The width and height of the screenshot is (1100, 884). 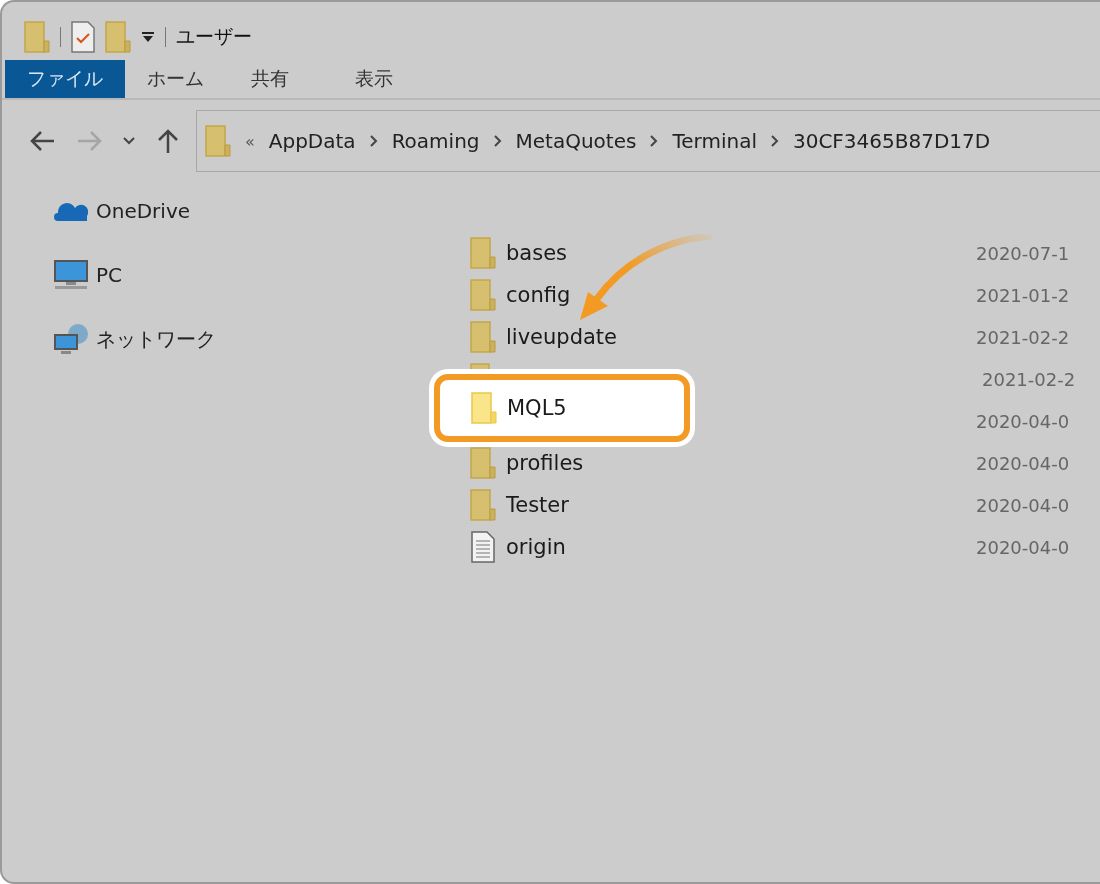 What do you see at coordinates (71, 275) in the screenshot?
I see `monitor-icon` at bounding box center [71, 275].